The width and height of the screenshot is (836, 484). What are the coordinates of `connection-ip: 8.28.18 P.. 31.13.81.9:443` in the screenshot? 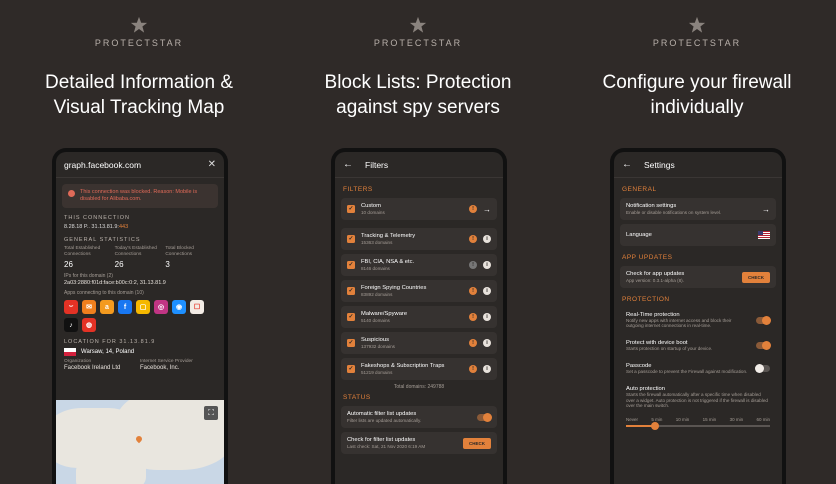 It's located at (96, 227).